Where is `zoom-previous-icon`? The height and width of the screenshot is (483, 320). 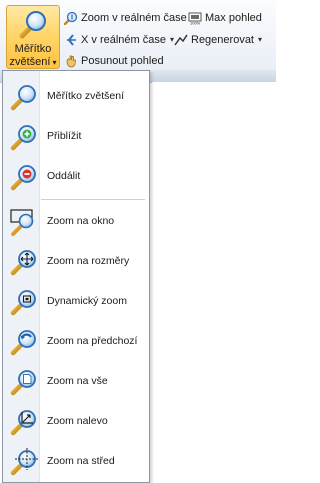 zoom-previous-icon is located at coordinates (23, 343).